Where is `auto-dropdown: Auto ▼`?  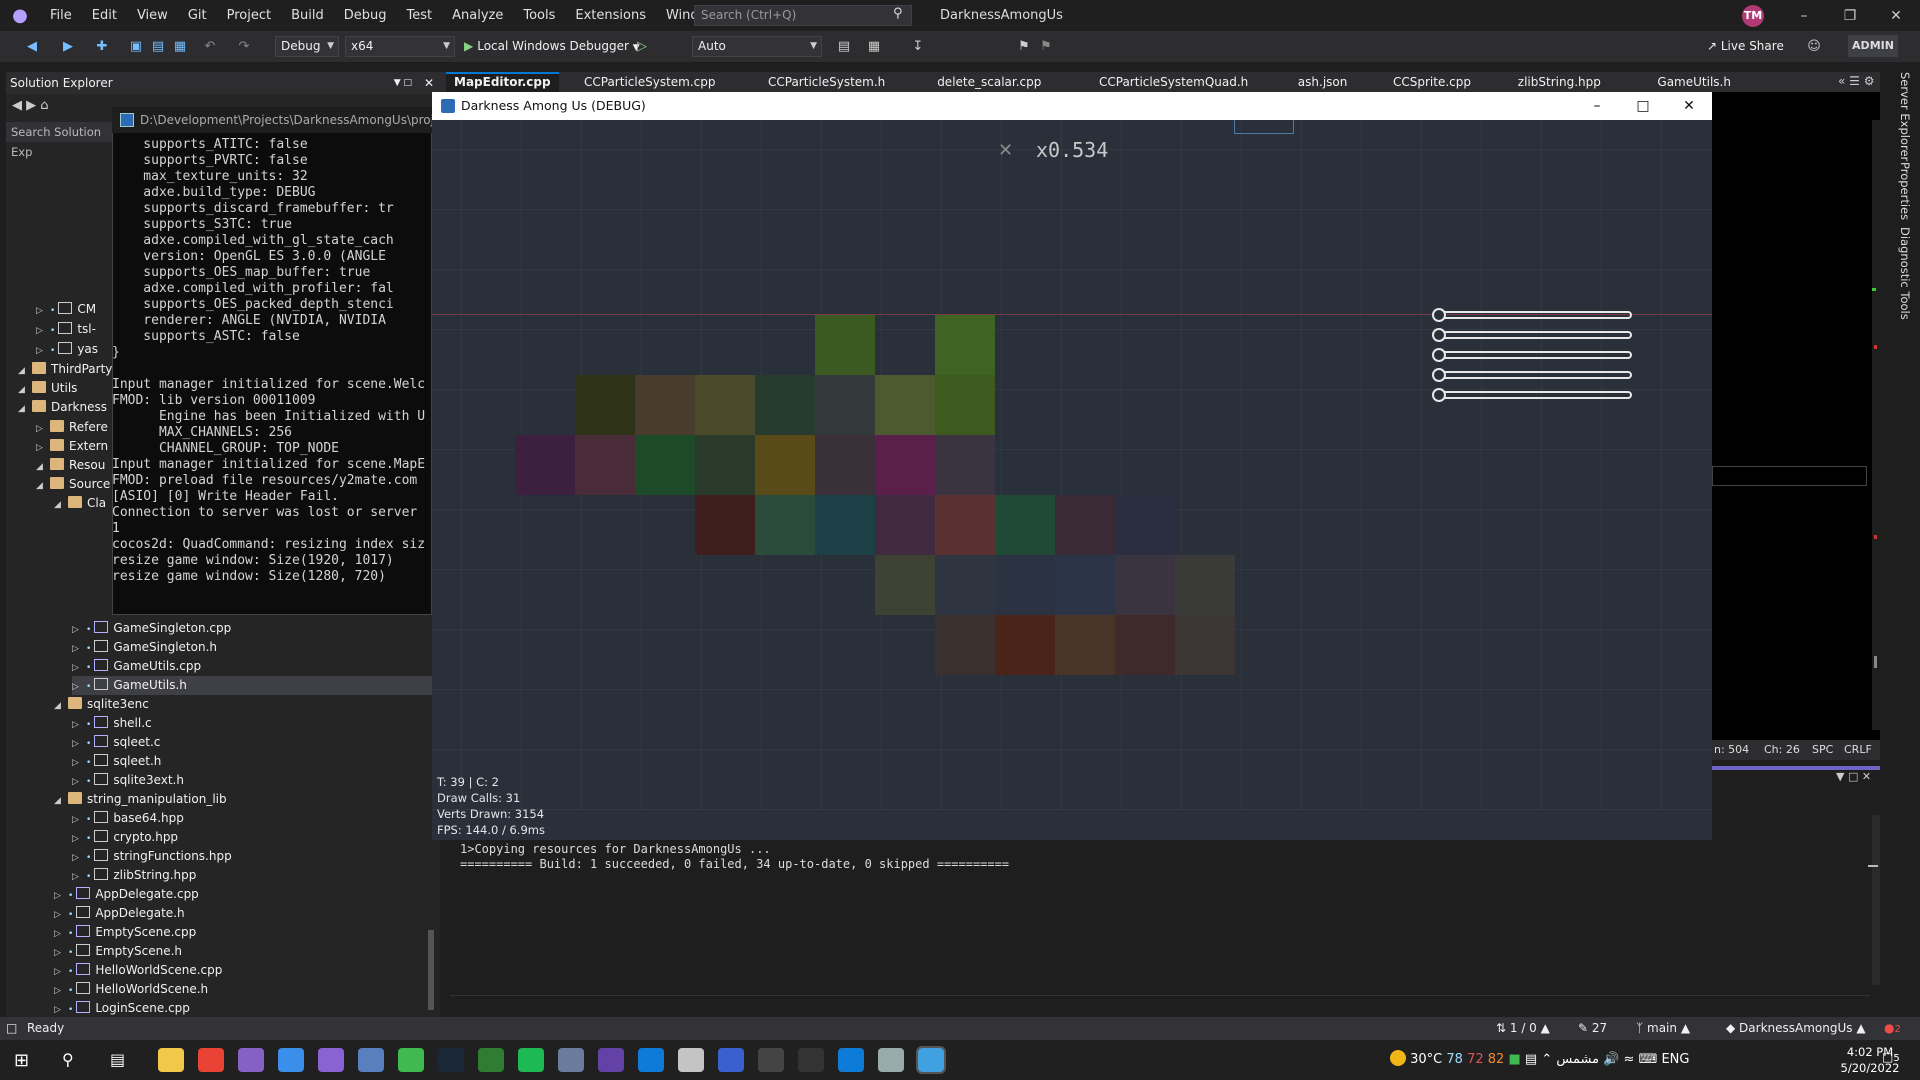 auto-dropdown: Auto ▼ is located at coordinates (757, 46).